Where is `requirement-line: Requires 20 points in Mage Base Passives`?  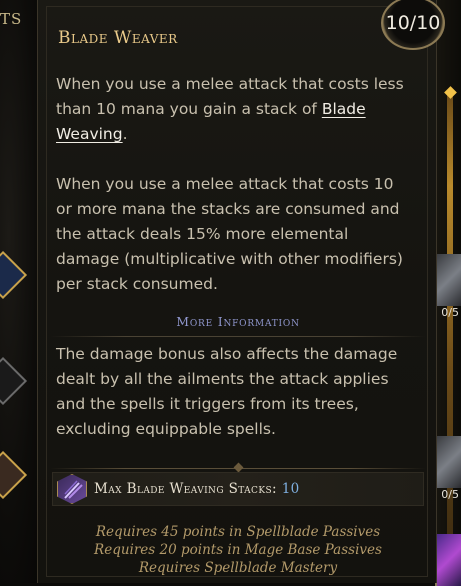
requirement-line: Requires 20 points in Mage Base Passives is located at coordinates (238, 550).